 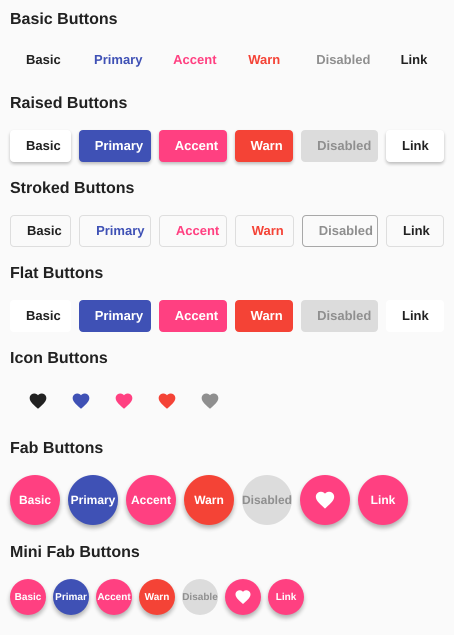 What do you see at coordinates (114, 60) in the screenshot?
I see `text-button: Primary` at bounding box center [114, 60].